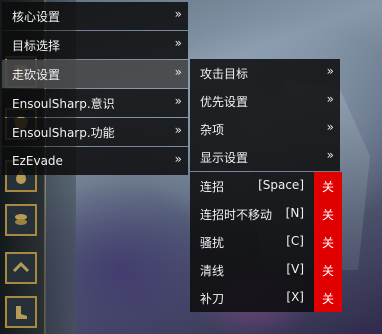 The height and width of the screenshot is (334, 382). What do you see at coordinates (266, 242) in the screenshot?
I see `keybind-row-harass: 骚扰 [C] 关` at bounding box center [266, 242].